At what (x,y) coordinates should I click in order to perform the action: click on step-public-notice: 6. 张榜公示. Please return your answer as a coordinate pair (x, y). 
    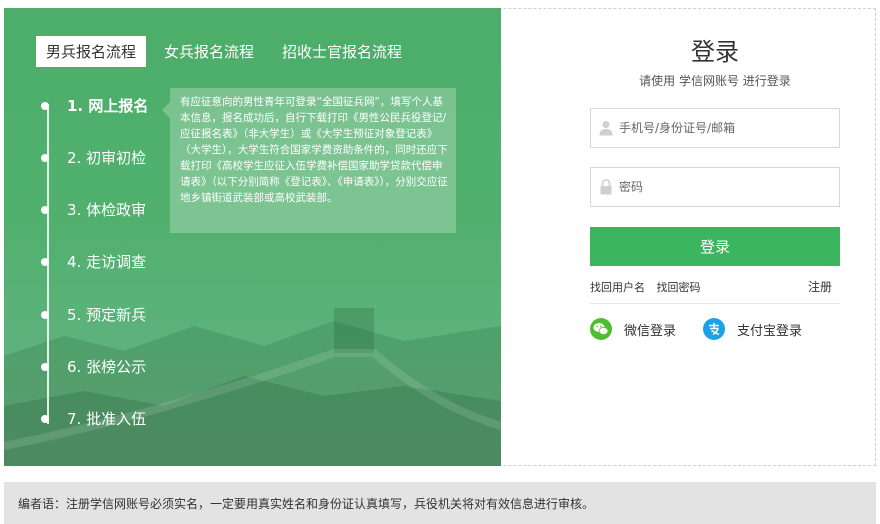
    Looking at the image, I should click on (93, 366).